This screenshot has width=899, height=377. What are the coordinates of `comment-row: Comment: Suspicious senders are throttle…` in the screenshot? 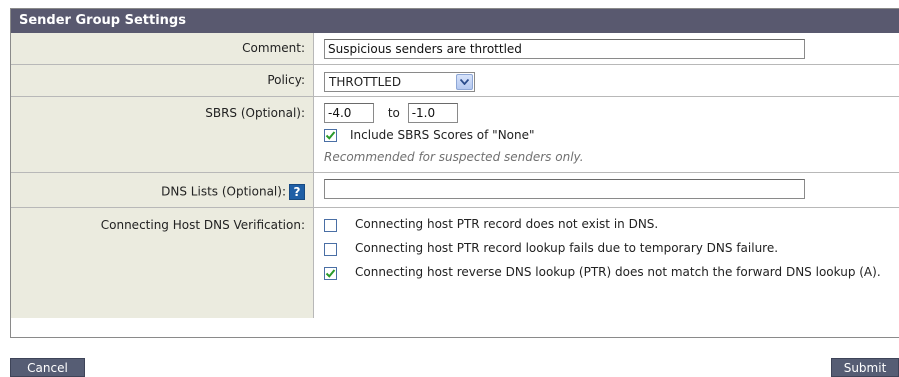 It's located at (455, 48).